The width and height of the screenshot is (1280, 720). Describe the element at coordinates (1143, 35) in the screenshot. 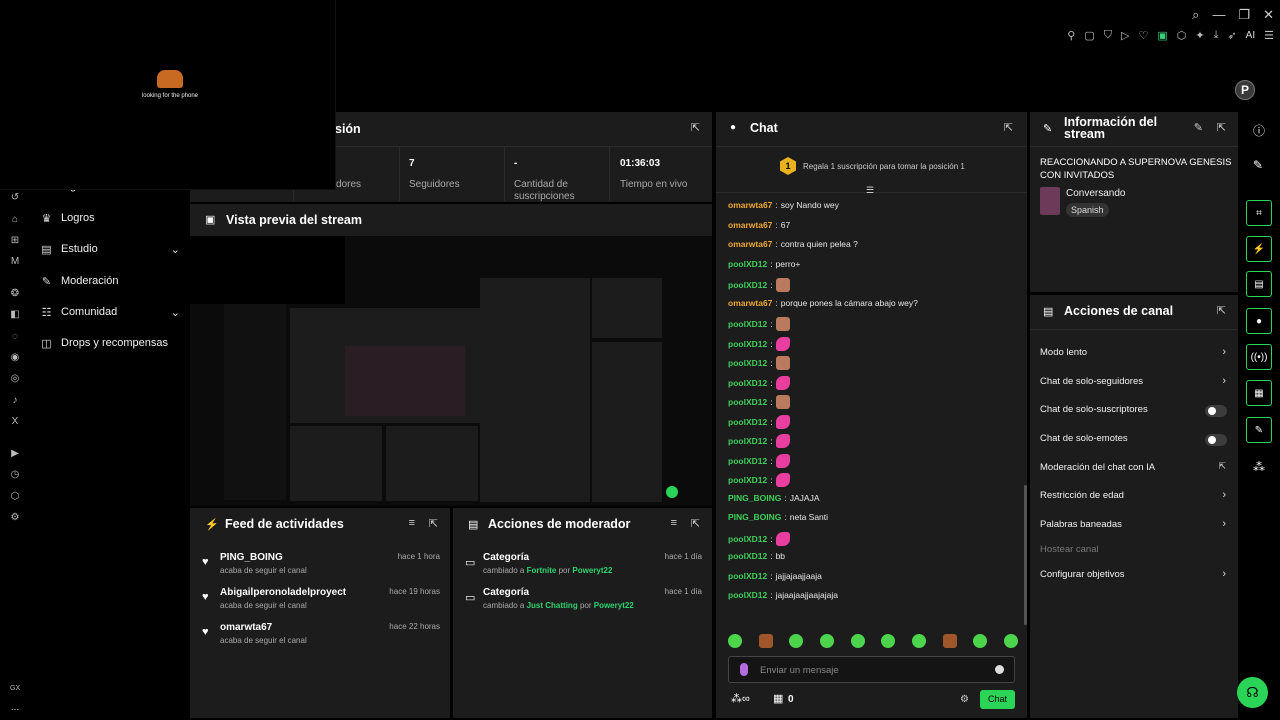

I see `heart-icon: ♡` at that location.